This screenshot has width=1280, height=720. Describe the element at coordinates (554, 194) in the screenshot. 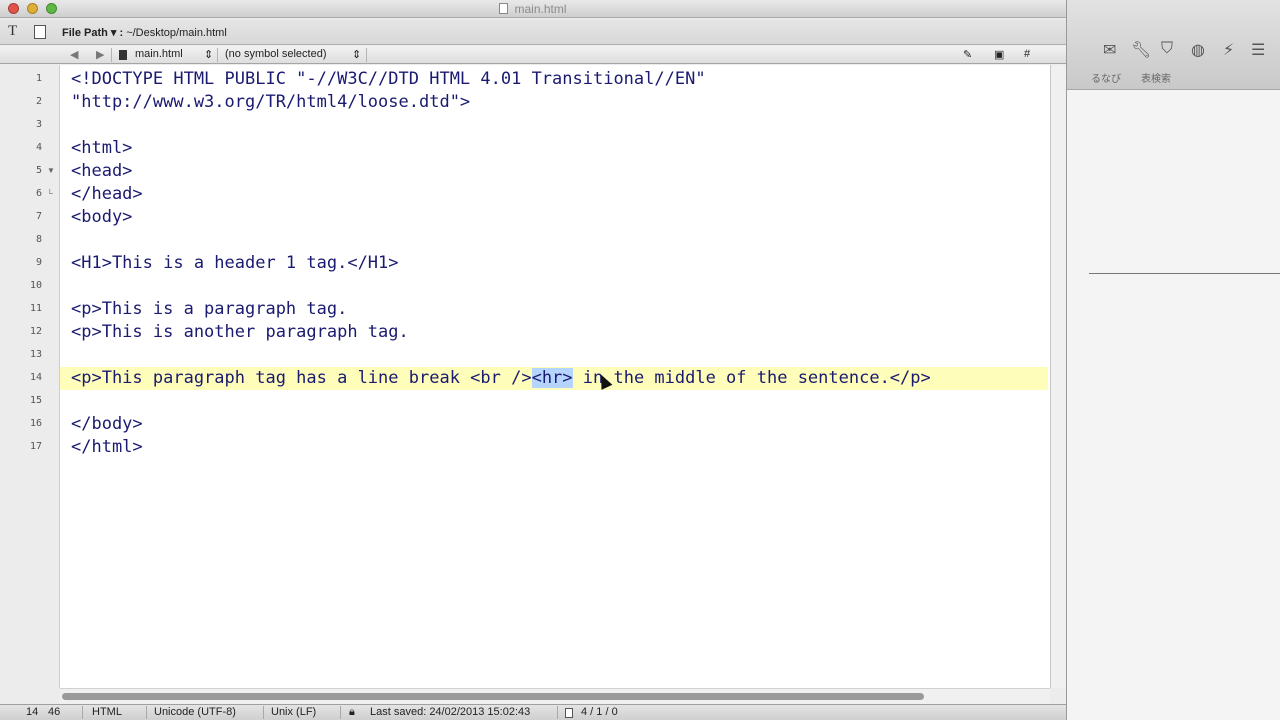

I see `code-line: </head>` at that location.